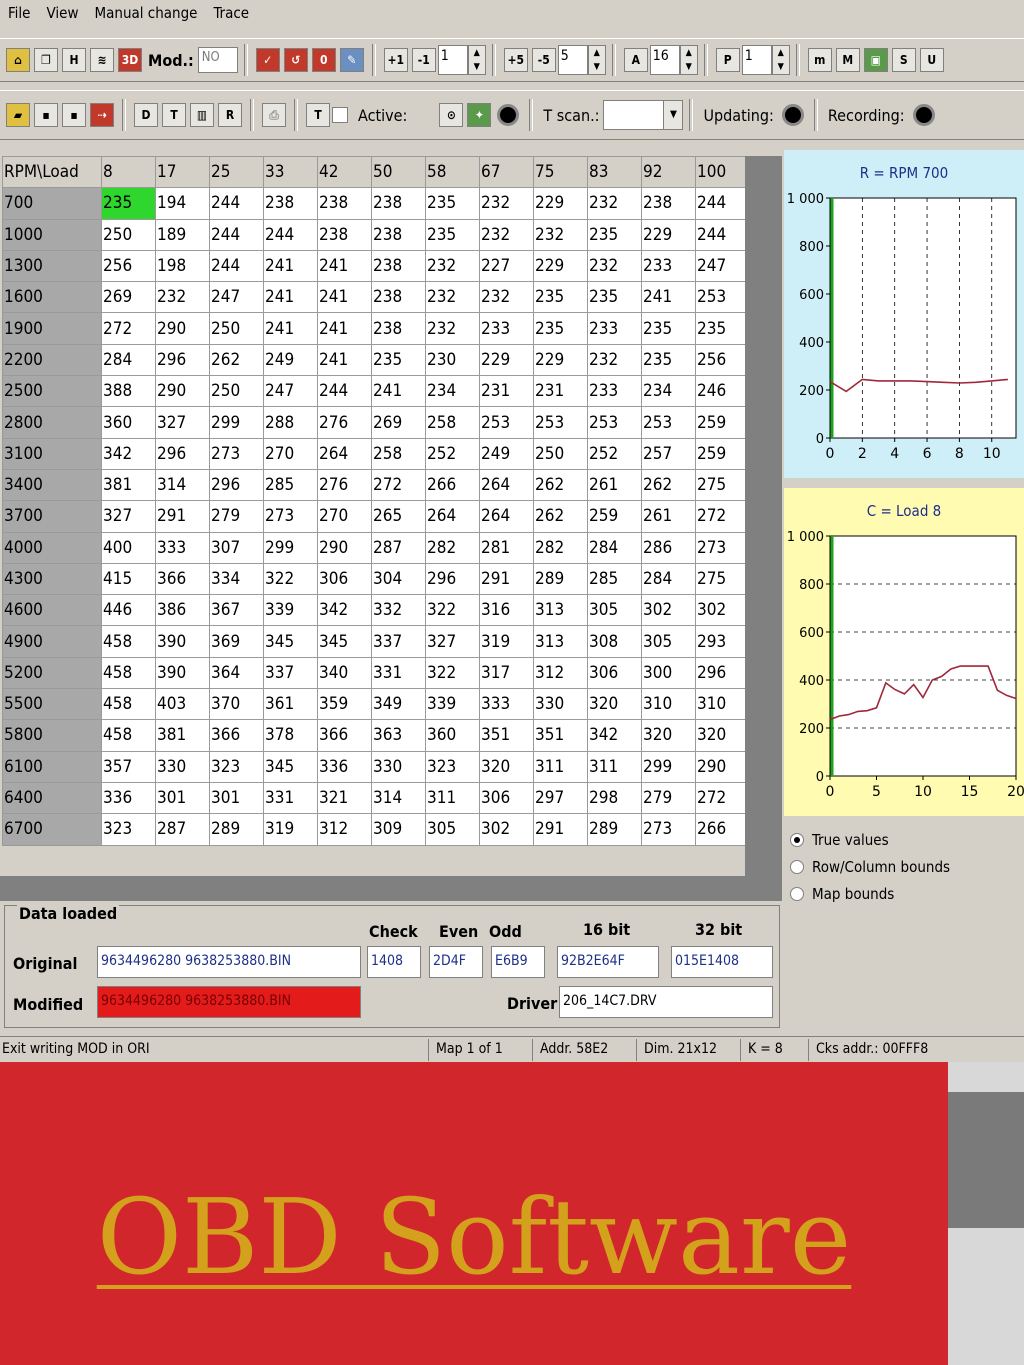 The image size is (1024, 1365). What do you see at coordinates (635, 60) in the screenshot?
I see `font-size-icon: A` at bounding box center [635, 60].